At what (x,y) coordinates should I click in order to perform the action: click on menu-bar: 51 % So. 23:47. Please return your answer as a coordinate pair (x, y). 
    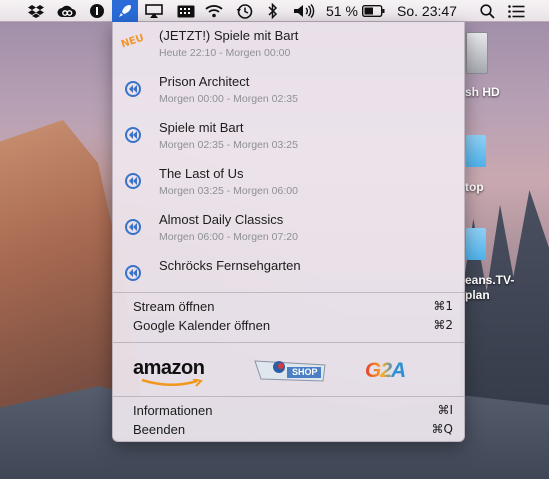
    Looking at the image, I should click on (274, 11).